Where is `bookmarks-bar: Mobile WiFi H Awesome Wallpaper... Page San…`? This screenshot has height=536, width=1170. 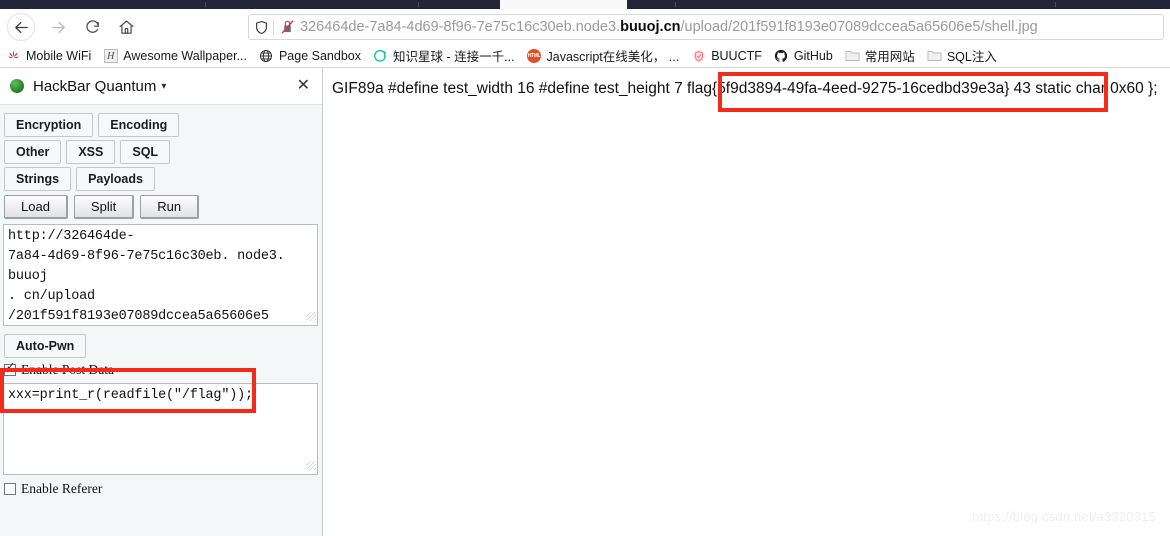
bookmarks-bar: Mobile WiFi H Awesome Wallpaper... Page San… is located at coordinates (585, 56).